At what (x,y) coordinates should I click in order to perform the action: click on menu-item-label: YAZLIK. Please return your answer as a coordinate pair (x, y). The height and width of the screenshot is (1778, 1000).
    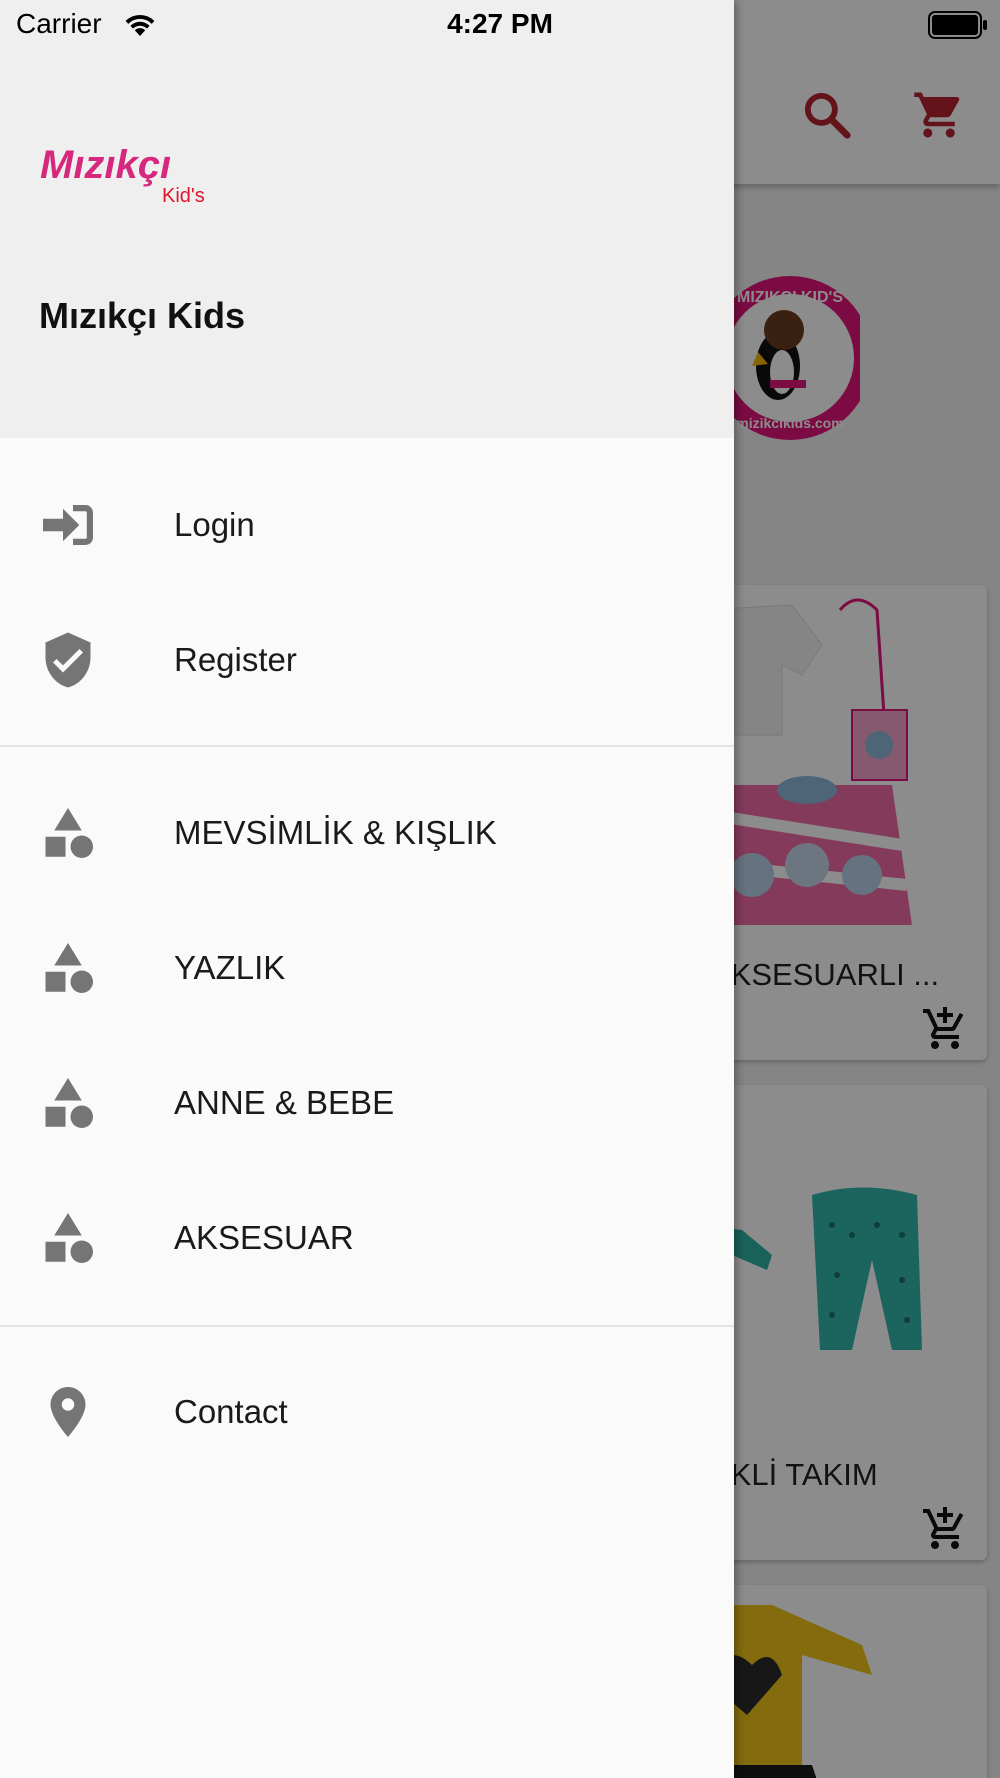
    Looking at the image, I should click on (230, 967).